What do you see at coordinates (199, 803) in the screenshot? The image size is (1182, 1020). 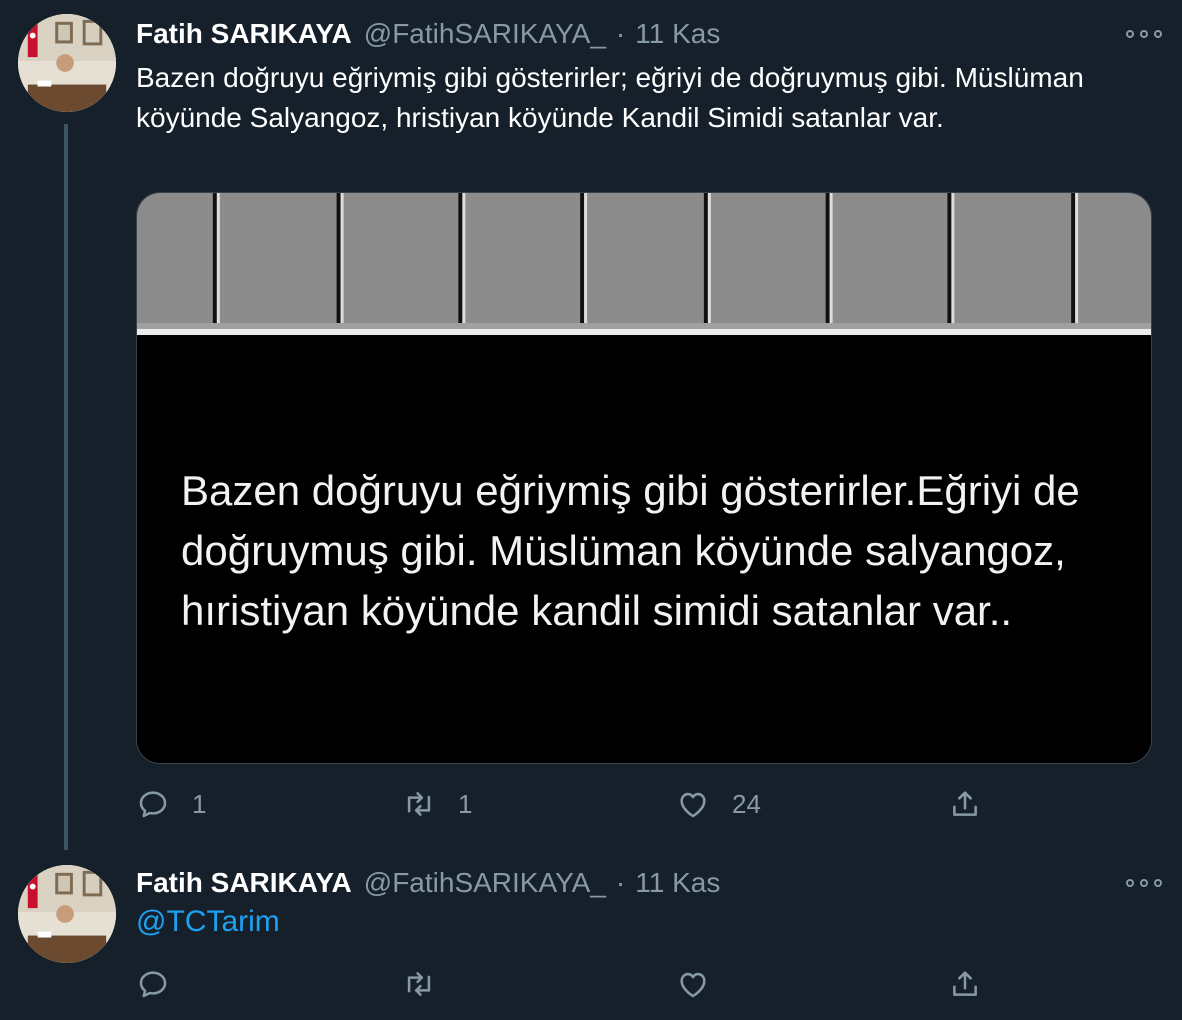 I see `reply-count: 1` at bounding box center [199, 803].